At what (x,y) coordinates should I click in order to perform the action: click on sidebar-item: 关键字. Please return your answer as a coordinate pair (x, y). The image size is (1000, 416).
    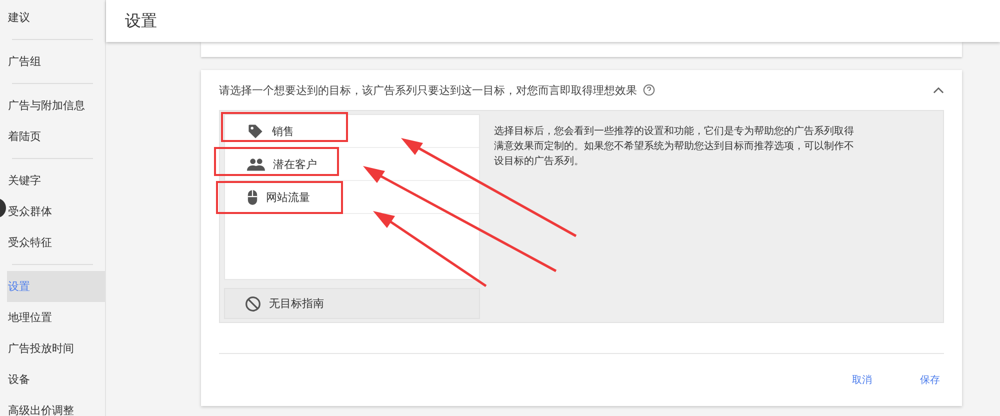
    Looking at the image, I should click on (56, 180).